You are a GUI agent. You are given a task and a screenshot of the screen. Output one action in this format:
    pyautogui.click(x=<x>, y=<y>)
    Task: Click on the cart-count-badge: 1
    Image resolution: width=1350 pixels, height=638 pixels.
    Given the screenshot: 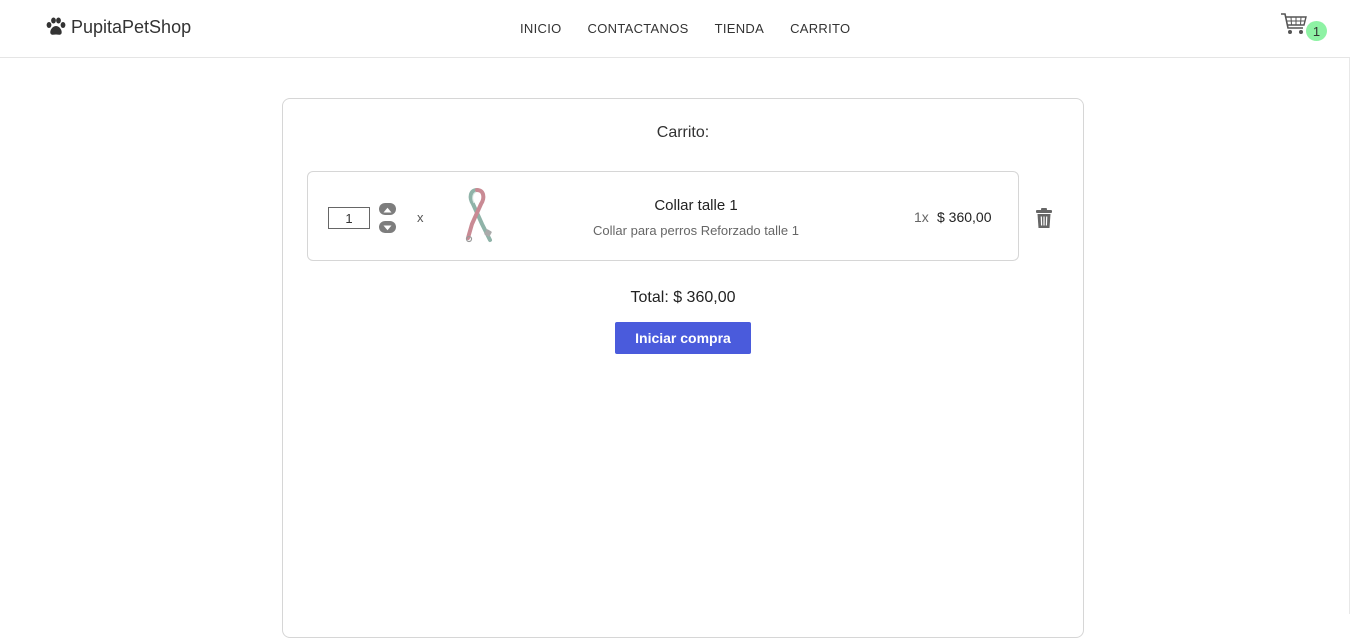 What is the action you would take?
    pyautogui.click(x=1316, y=31)
    